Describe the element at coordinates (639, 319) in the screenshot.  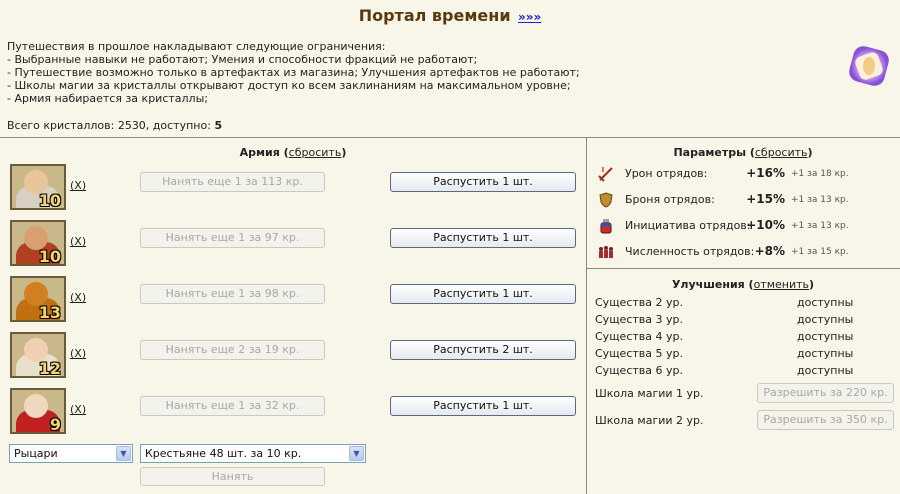
I see `upgrade-label: Существа 3 ур.` at that location.